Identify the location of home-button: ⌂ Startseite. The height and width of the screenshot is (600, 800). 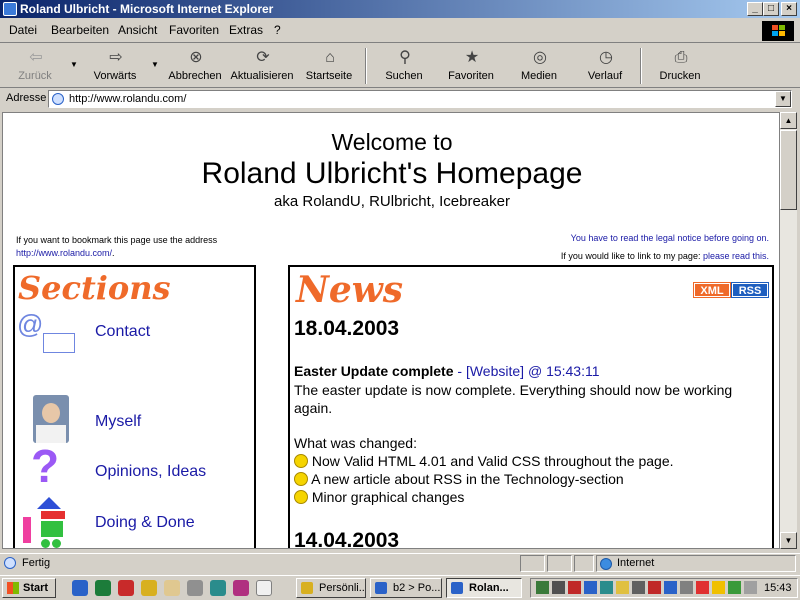
(329, 66).